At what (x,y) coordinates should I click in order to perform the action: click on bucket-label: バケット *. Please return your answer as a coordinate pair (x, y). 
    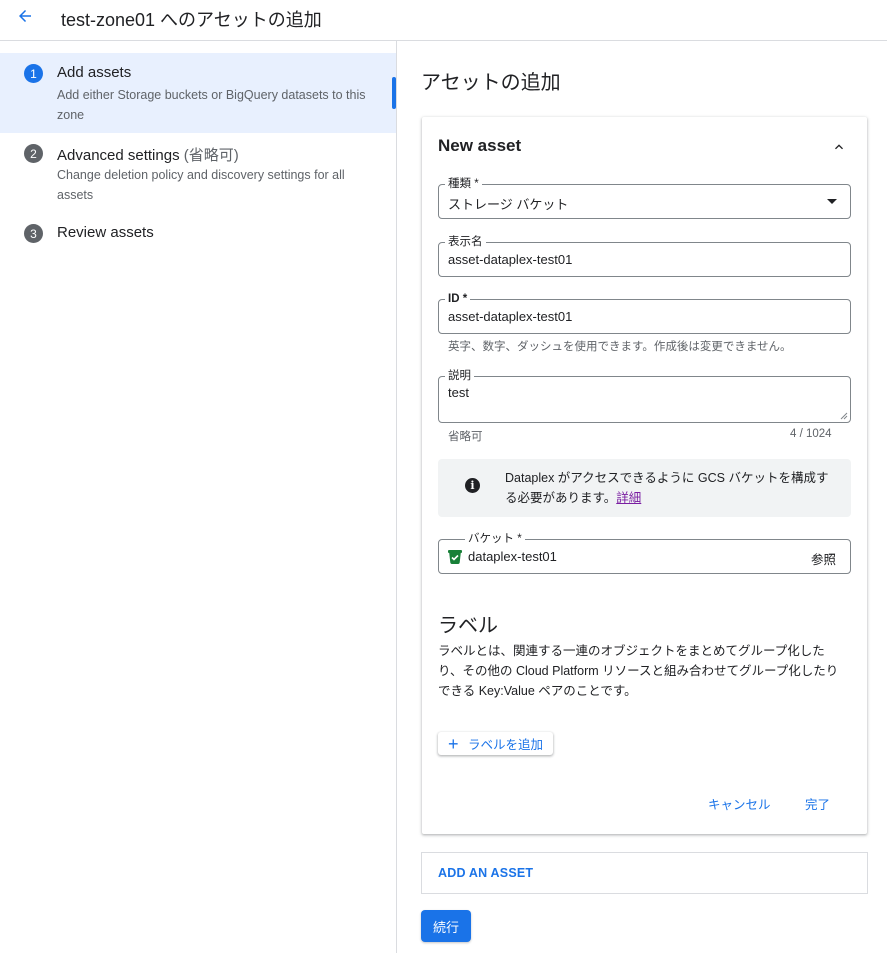
    Looking at the image, I should click on (495, 539).